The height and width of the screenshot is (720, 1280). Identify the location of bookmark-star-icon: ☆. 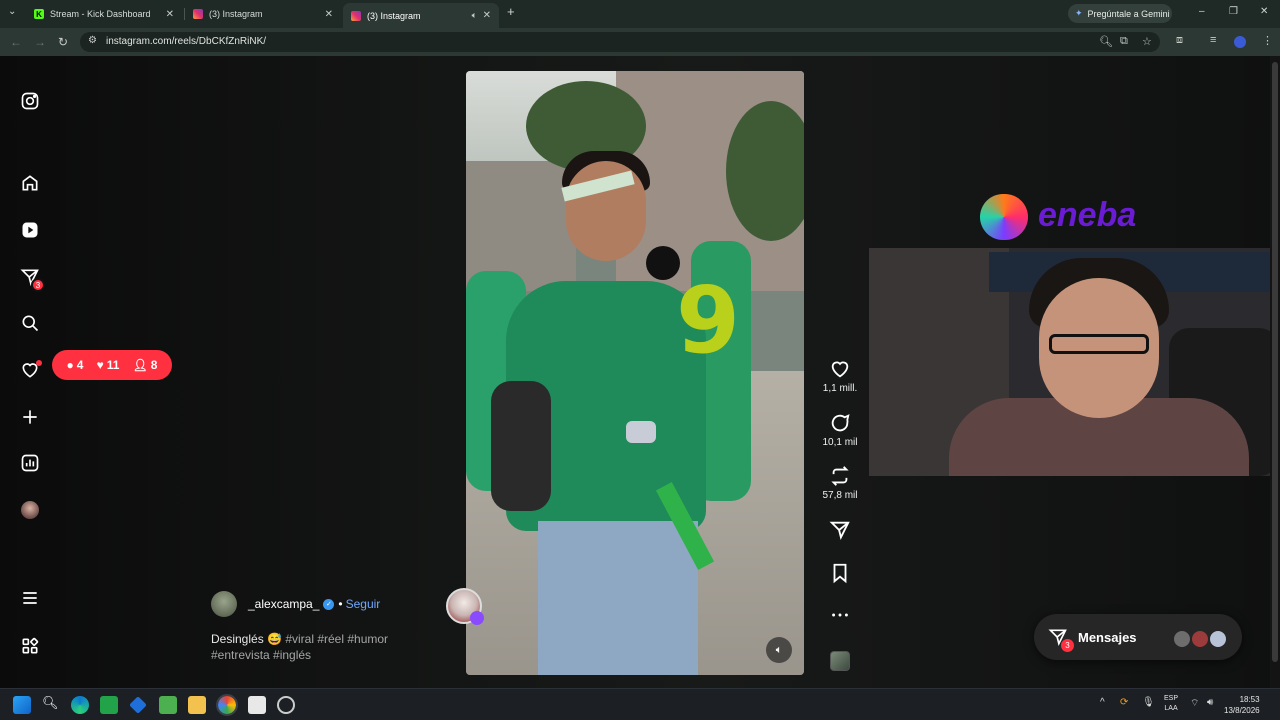
(1147, 41).